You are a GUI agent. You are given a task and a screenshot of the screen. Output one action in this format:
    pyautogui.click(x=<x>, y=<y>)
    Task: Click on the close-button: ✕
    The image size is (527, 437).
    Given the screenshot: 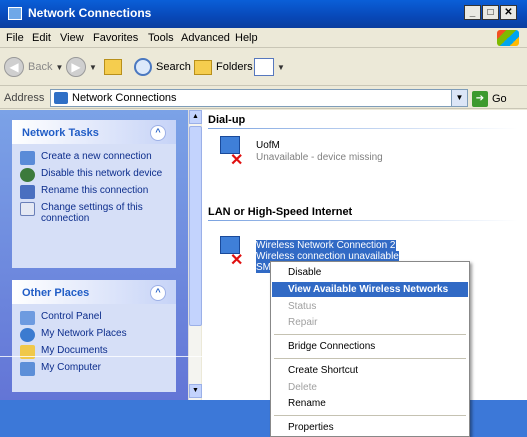 What is the action you would take?
    pyautogui.click(x=508, y=12)
    